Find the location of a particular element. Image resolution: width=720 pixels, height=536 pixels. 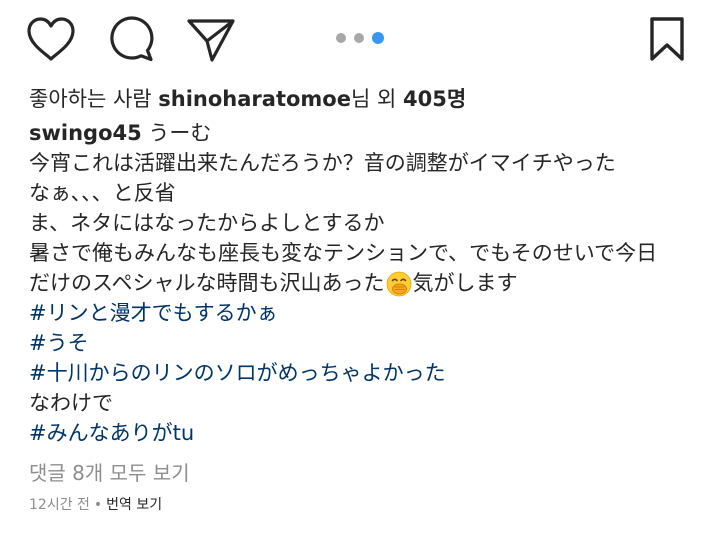

hashtag-link: #十川からのリンのソロがめっちゃよかった is located at coordinates (237, 373).